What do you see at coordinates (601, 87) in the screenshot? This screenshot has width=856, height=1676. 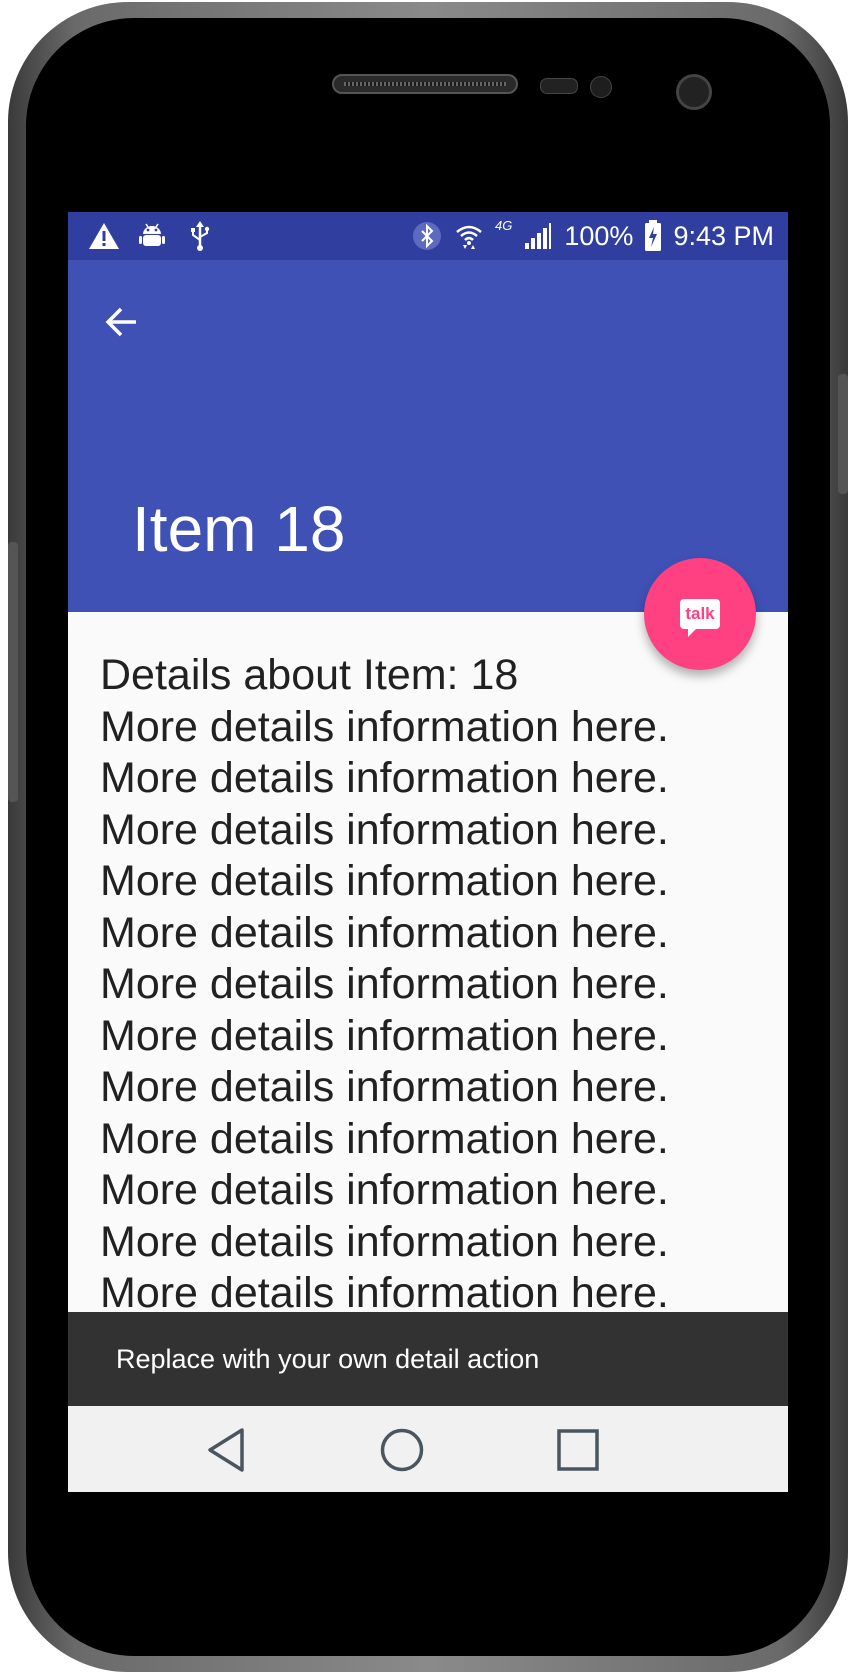 I see `light-sensor` at bounding box center [601, 87].